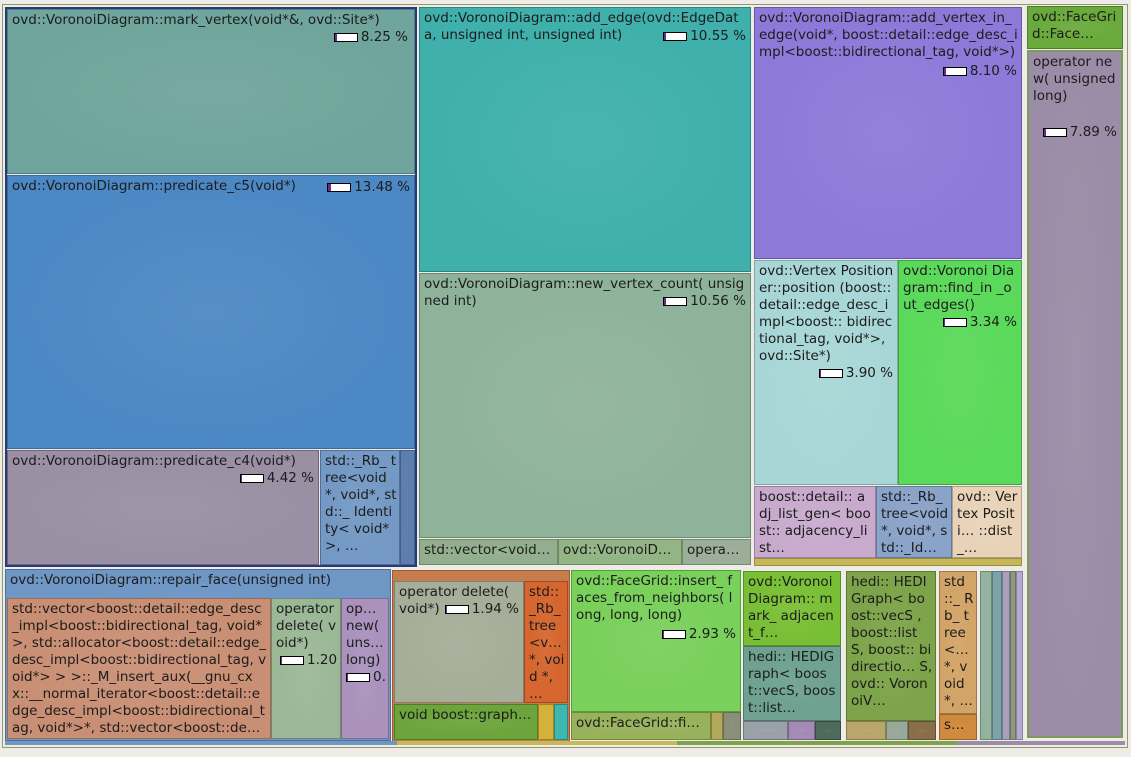 This screenshot has width=1131, height=757. I want to click on cell-sliver-r2, so click(997, 655).